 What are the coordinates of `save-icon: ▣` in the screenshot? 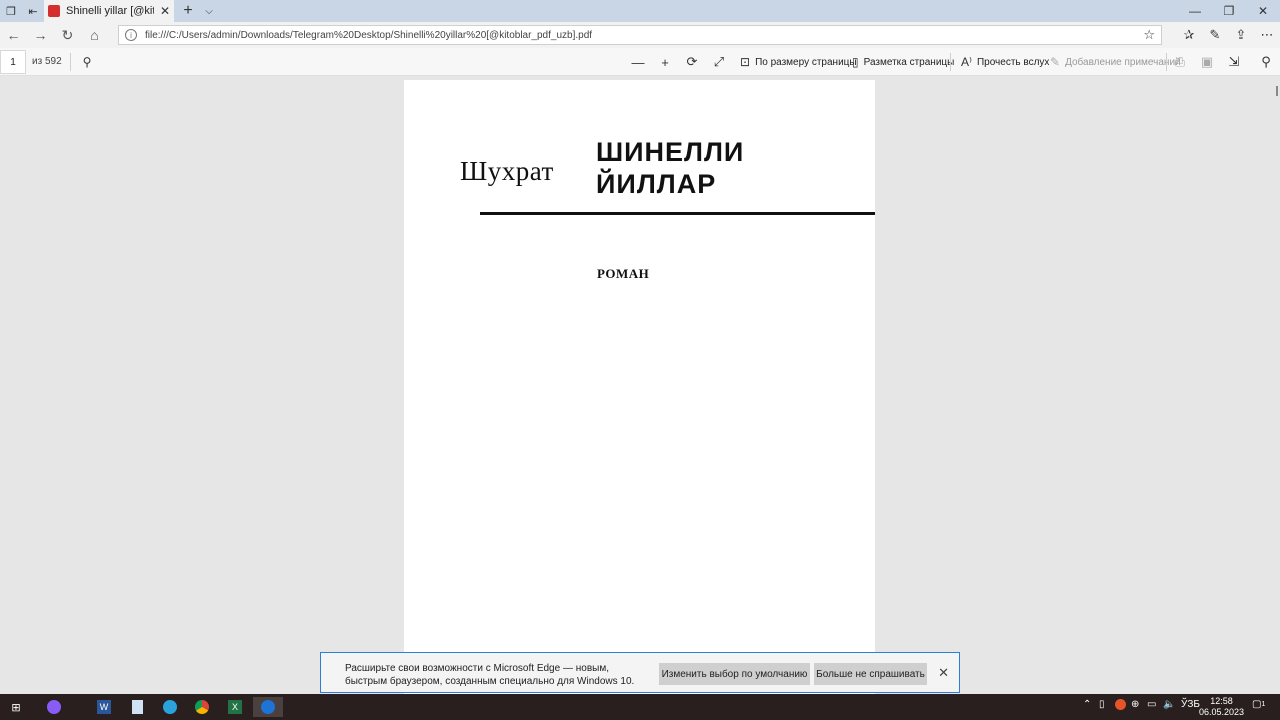 It's located at (1207, 62).